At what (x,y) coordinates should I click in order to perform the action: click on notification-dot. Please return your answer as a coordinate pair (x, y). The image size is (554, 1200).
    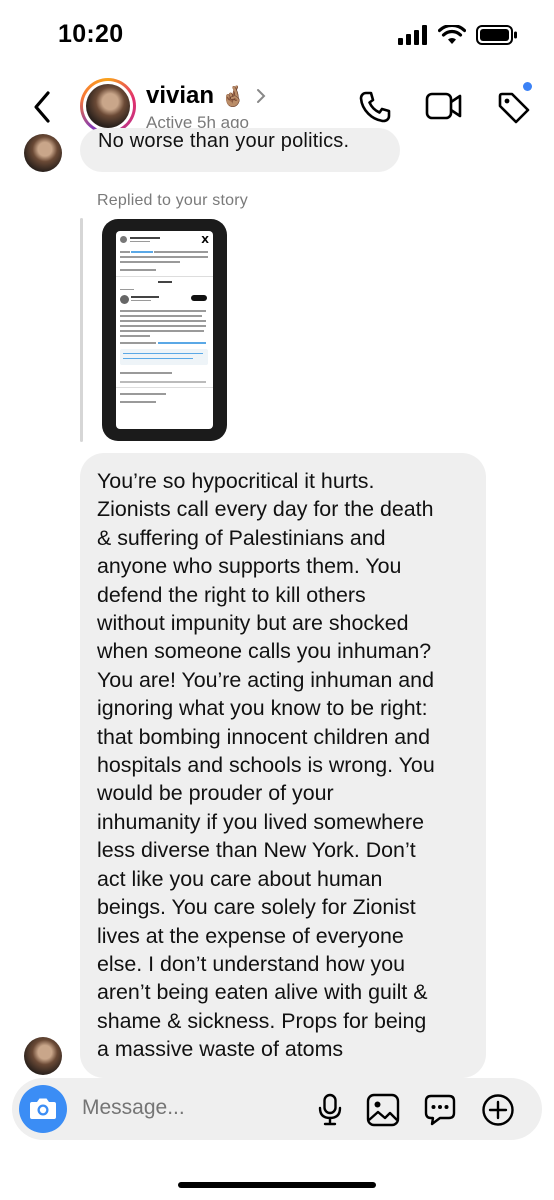
    Looking at the image, I should click on (527, 86).